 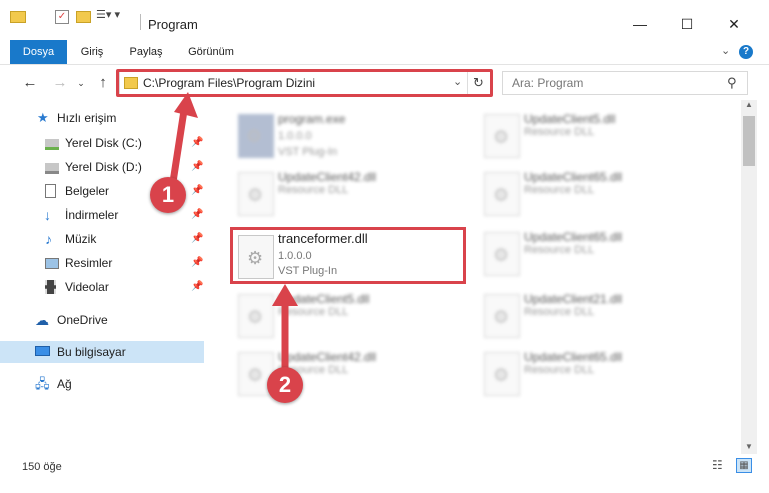 I want to click on details-view-icon: ☷, so click(x=717, y=465).